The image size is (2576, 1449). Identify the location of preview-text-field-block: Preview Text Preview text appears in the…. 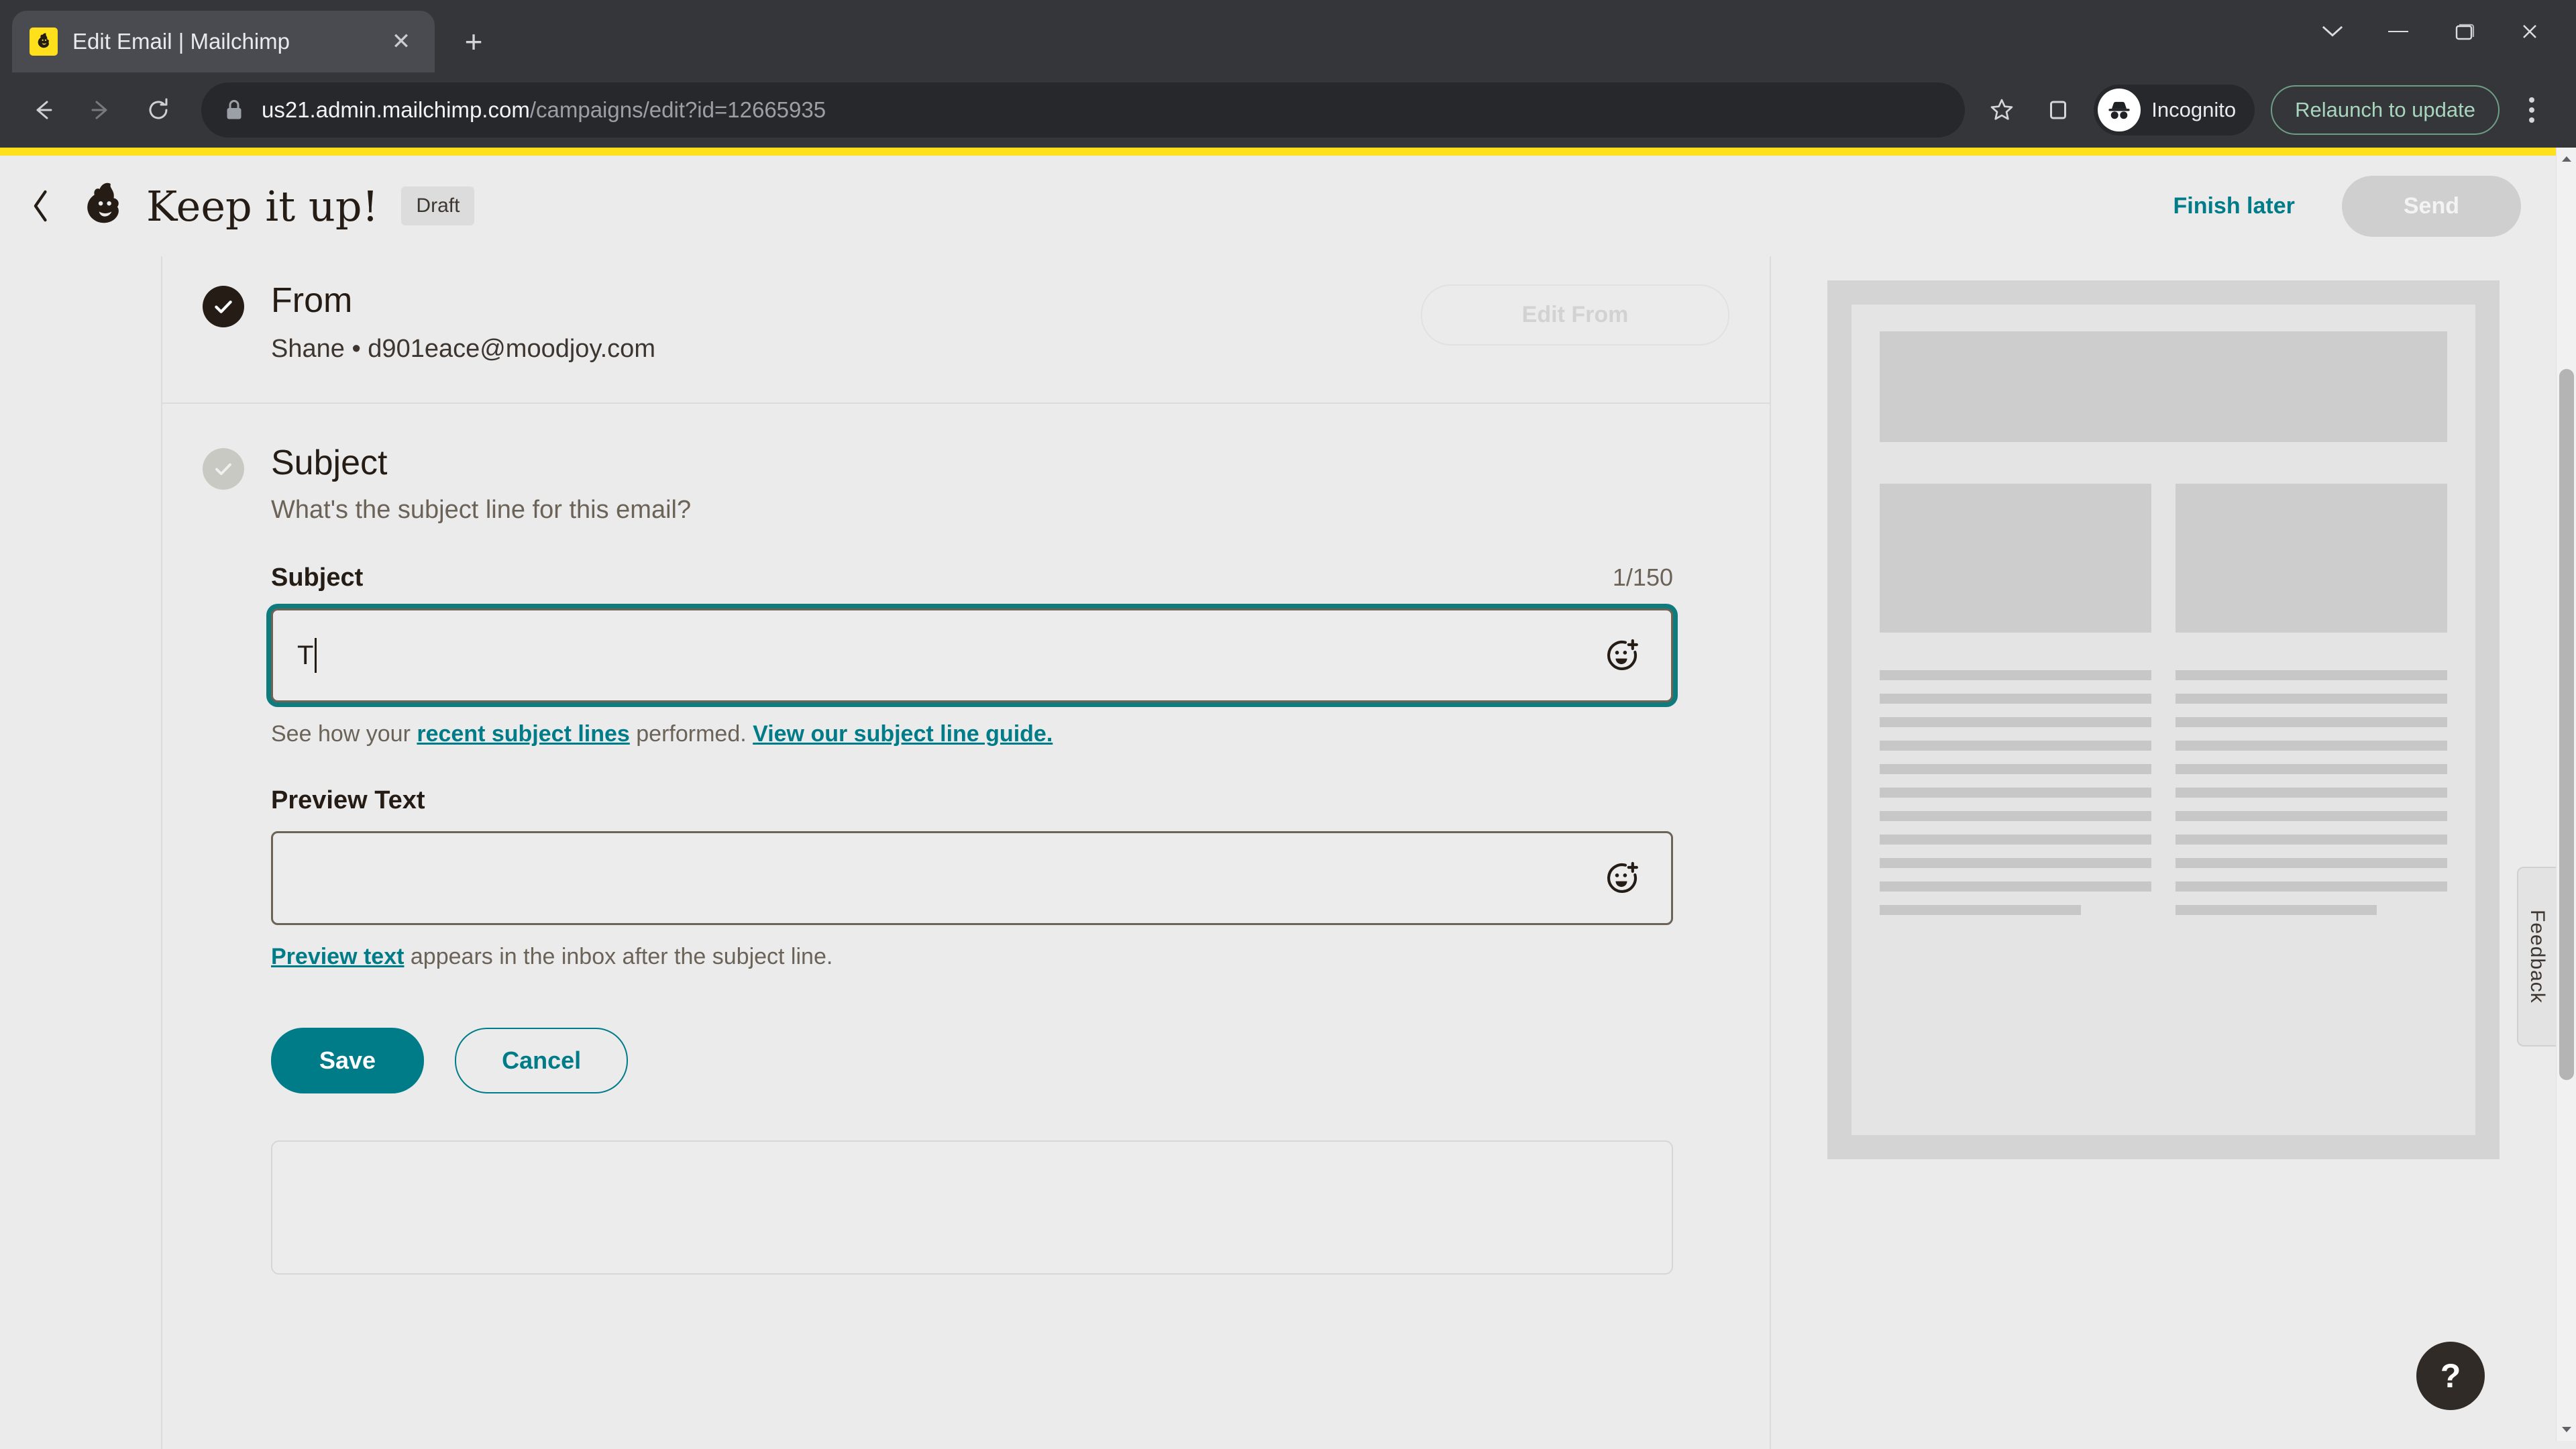
(1000, 878).